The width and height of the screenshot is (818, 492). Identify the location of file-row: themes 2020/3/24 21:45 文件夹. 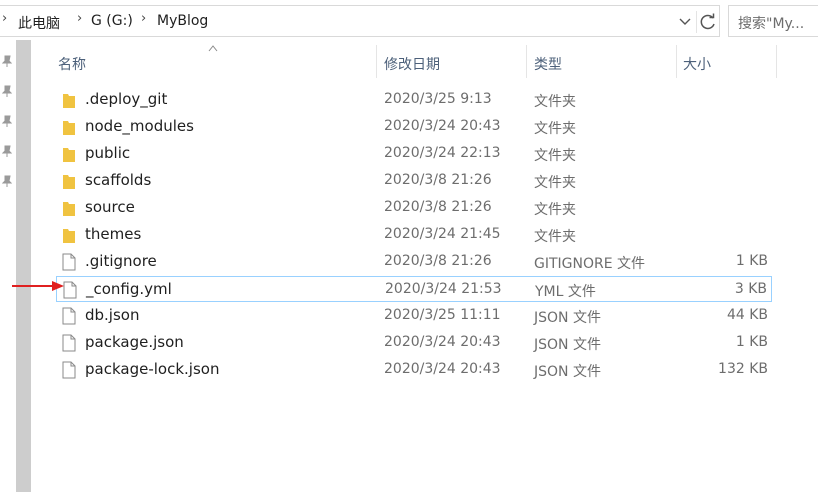
(414, 235).